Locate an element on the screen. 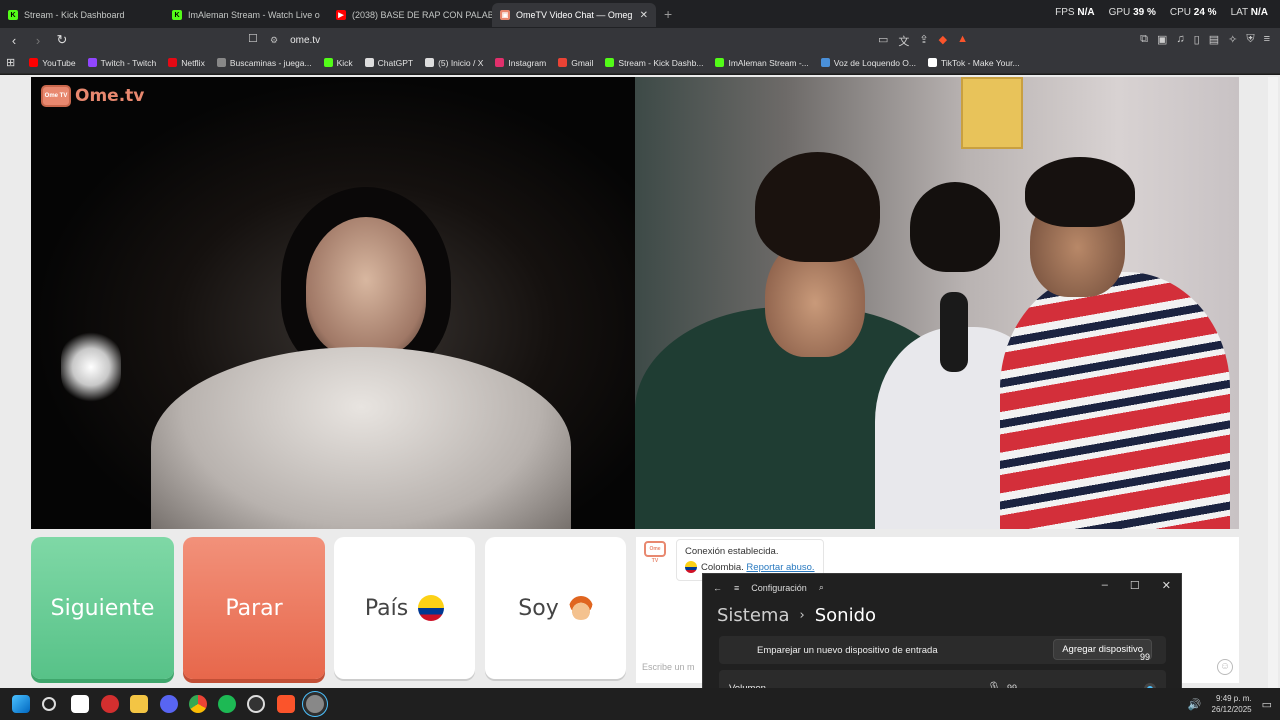 Image resolution: width=1280 pixels, height=720 pixels. store-icon is located at coordinates (80, 704).